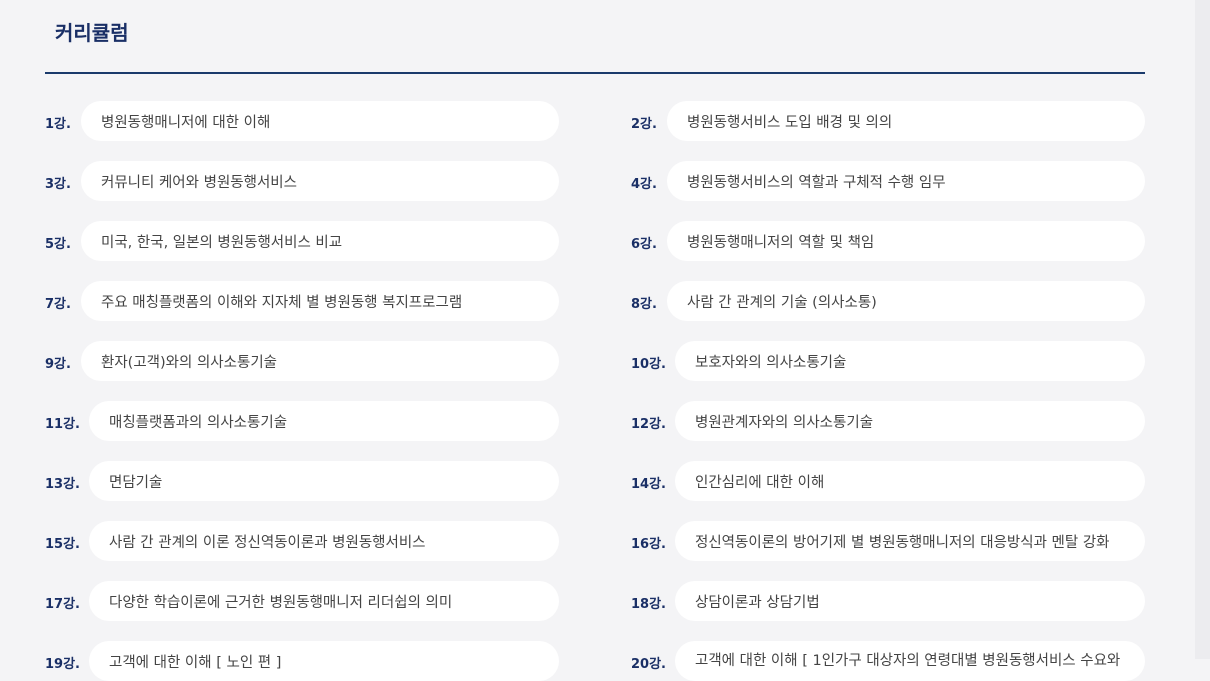  I want to click on lesson-title-pill: 면담기술, so click(324, 481).